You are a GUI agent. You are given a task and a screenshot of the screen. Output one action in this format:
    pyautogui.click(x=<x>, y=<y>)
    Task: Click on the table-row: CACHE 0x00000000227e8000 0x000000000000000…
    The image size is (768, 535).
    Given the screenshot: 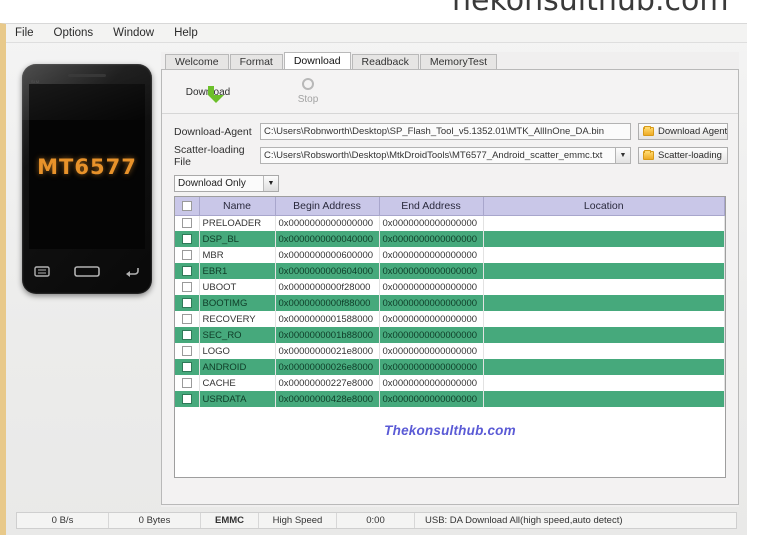 What is the action you would take?
    pyautogui.click(x=450, y=383)
    